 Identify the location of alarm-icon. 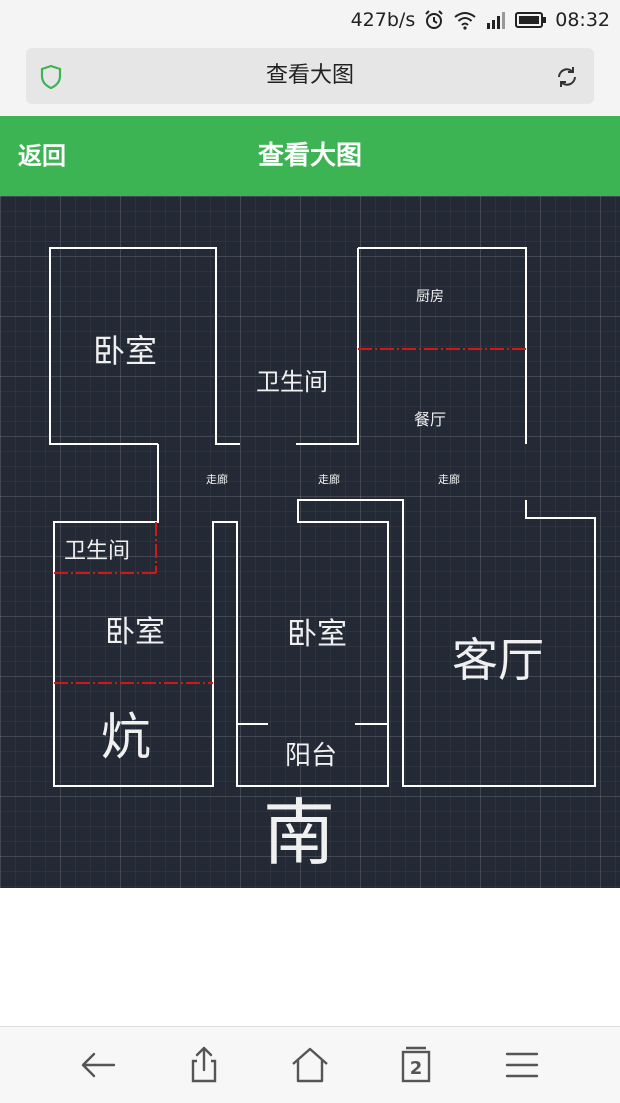
(434, 20).